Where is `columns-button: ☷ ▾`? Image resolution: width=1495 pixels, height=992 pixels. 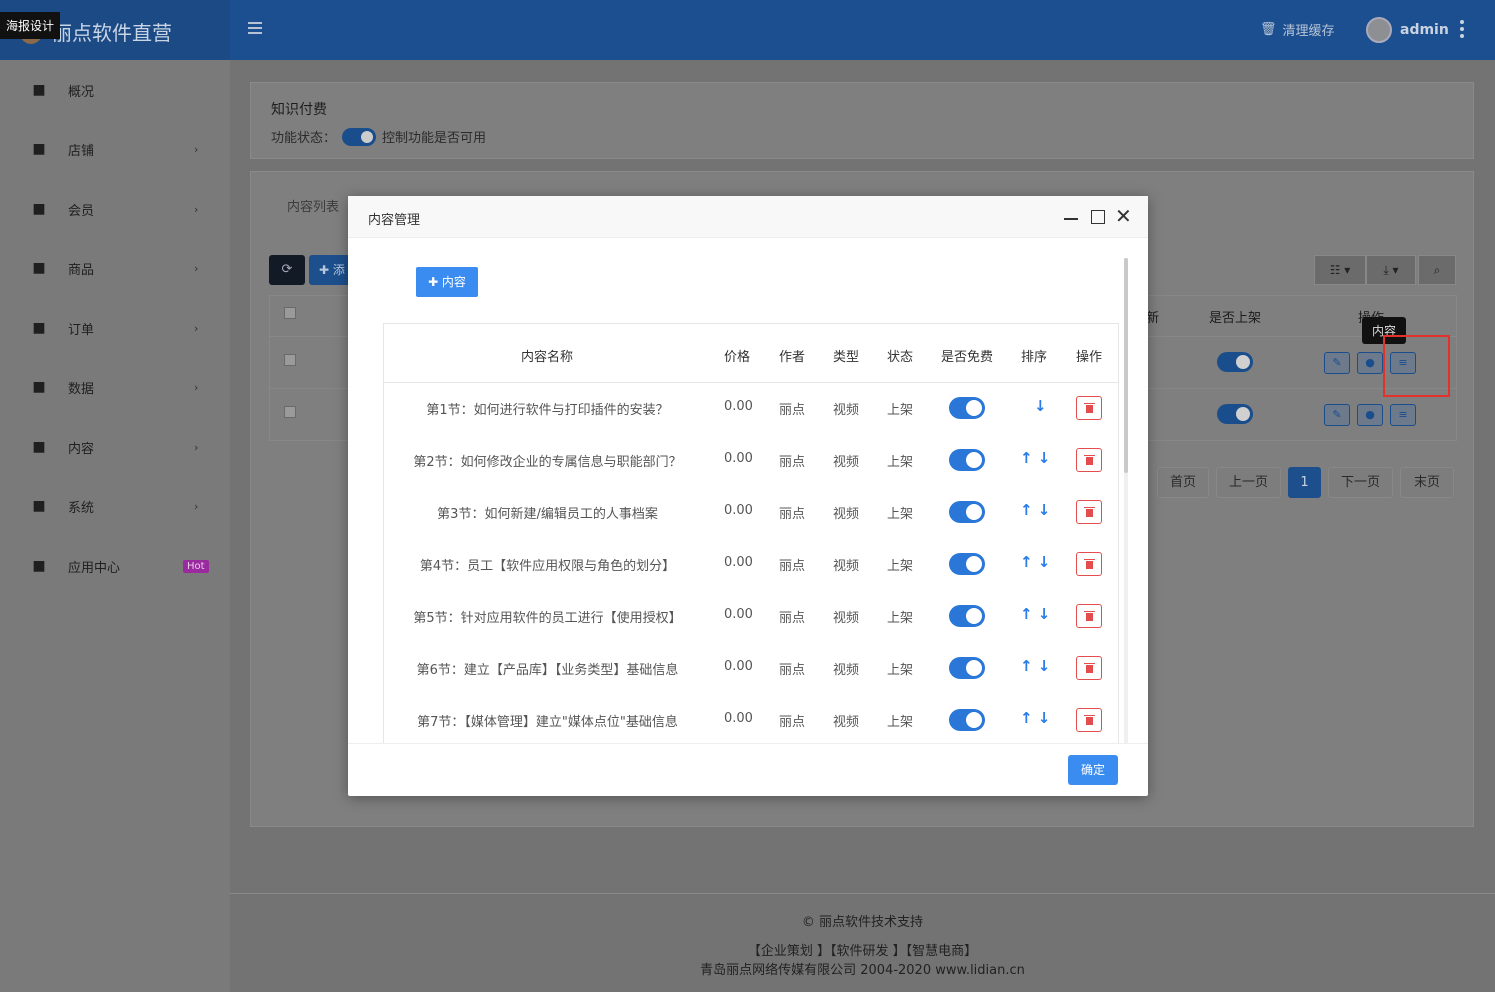
columns-button: ☷ ▾ is located at coordinates (1340, 270).